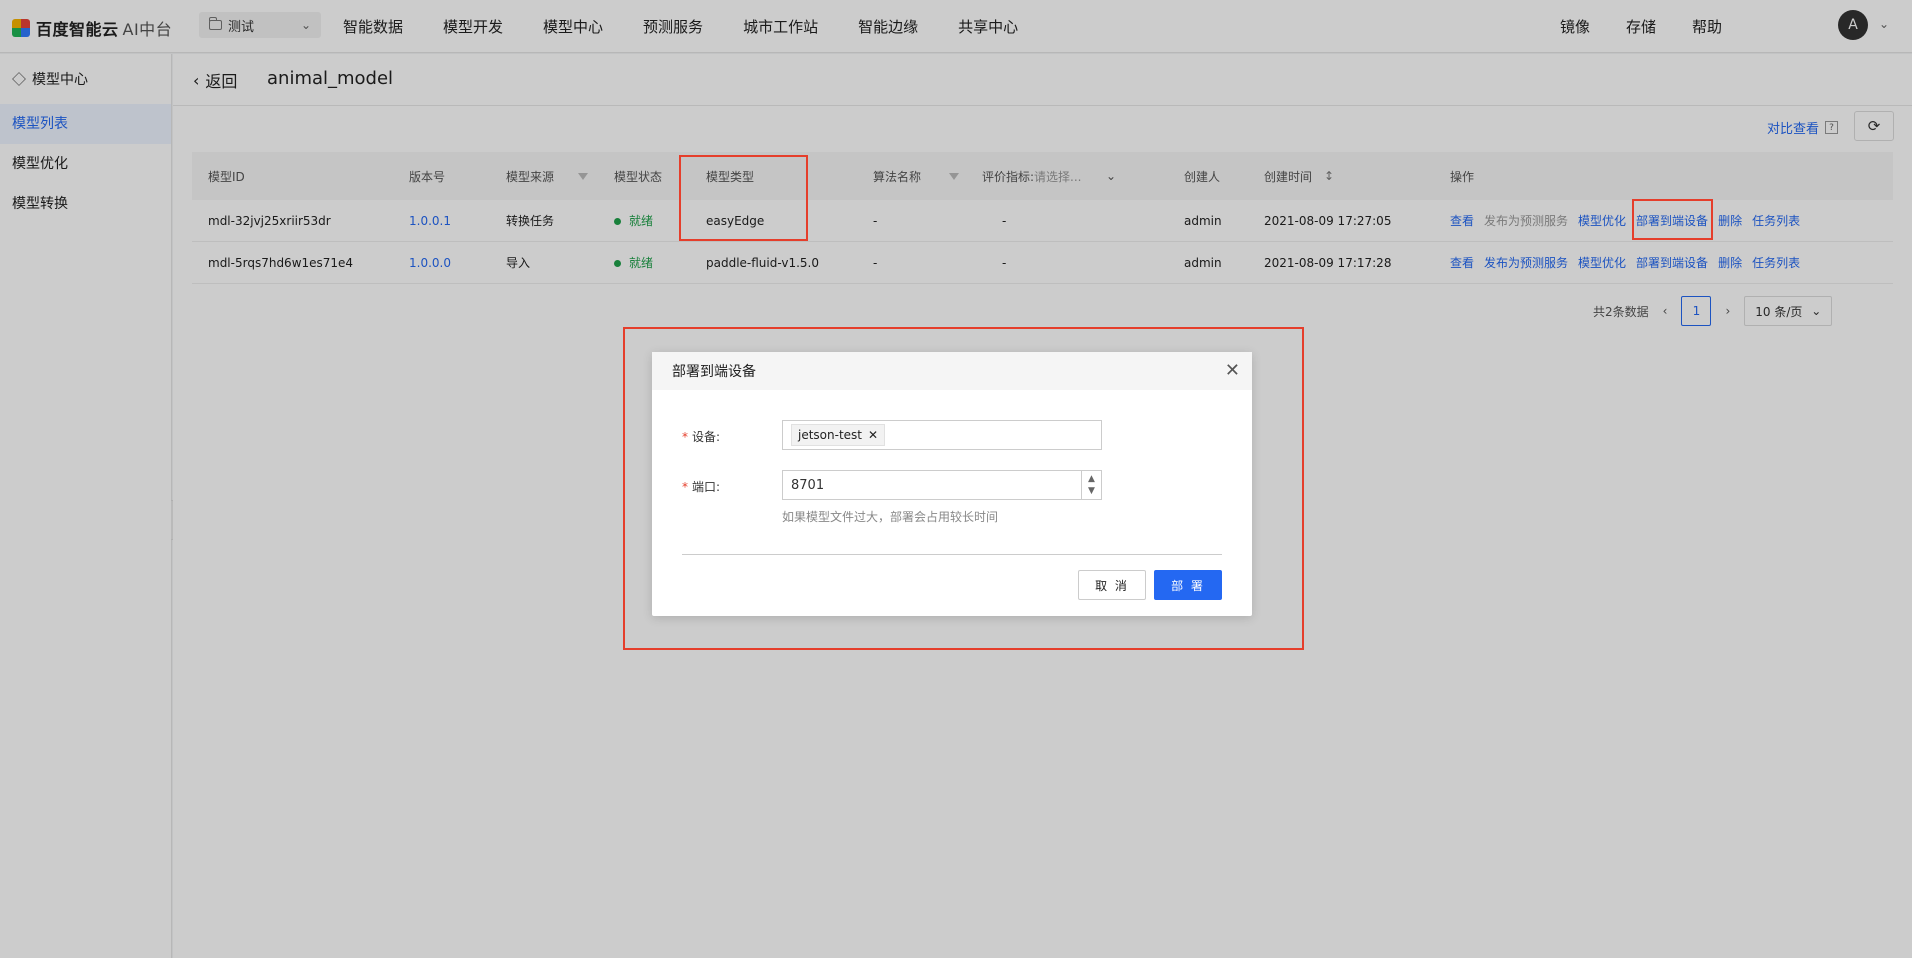 The height and width of the screenshot is (958, 1912). I want to click on device-tag: jetson-test ✕, so click(838, 435).